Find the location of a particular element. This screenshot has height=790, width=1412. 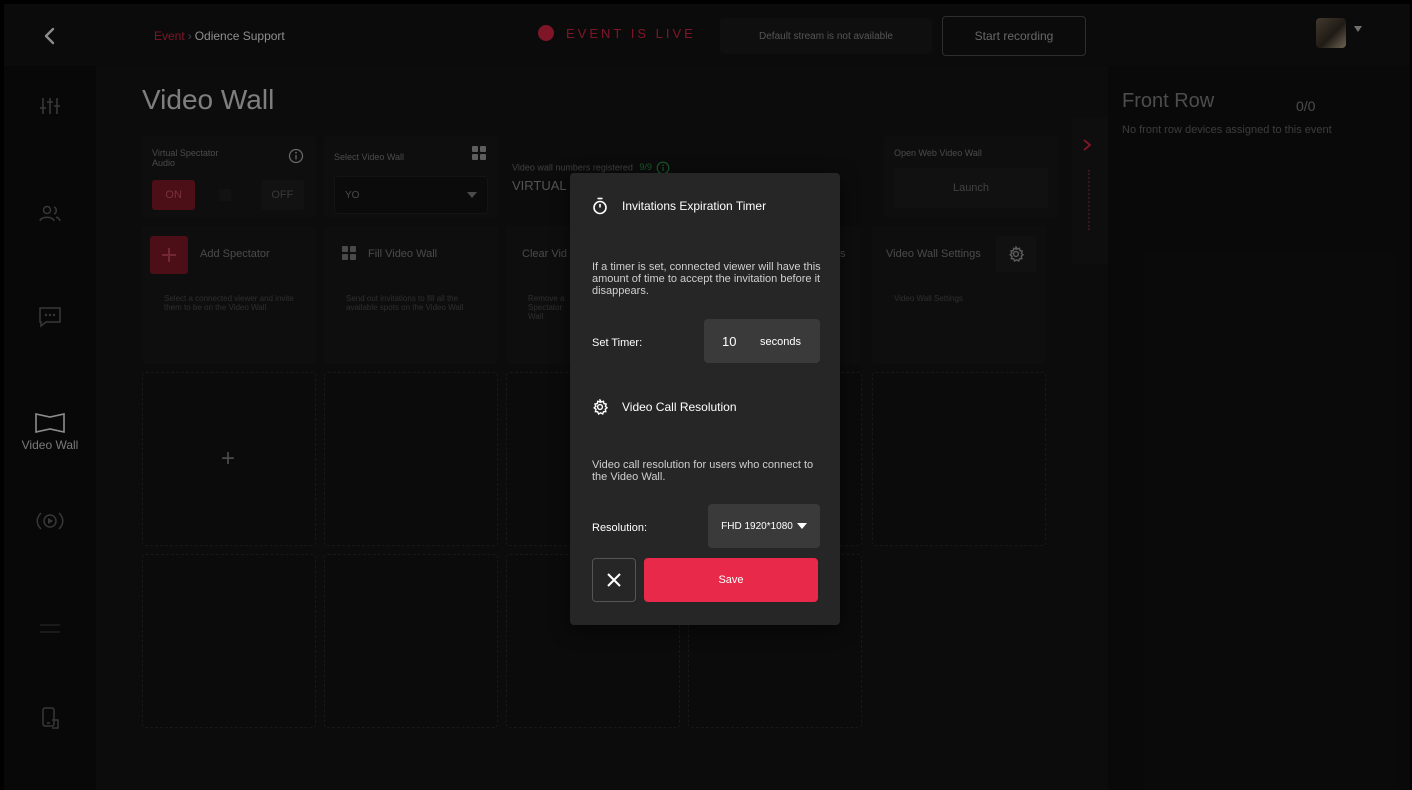

resolution-heading-text: Video Call Resolution is located at coordinates (679, 407).